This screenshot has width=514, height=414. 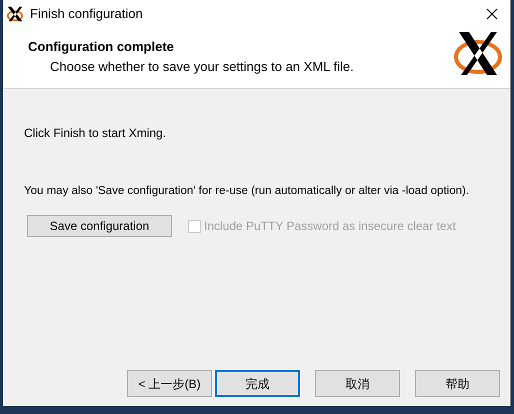 I want to click on save-configuration-button: Save configuration, so click(x=99, y=226).